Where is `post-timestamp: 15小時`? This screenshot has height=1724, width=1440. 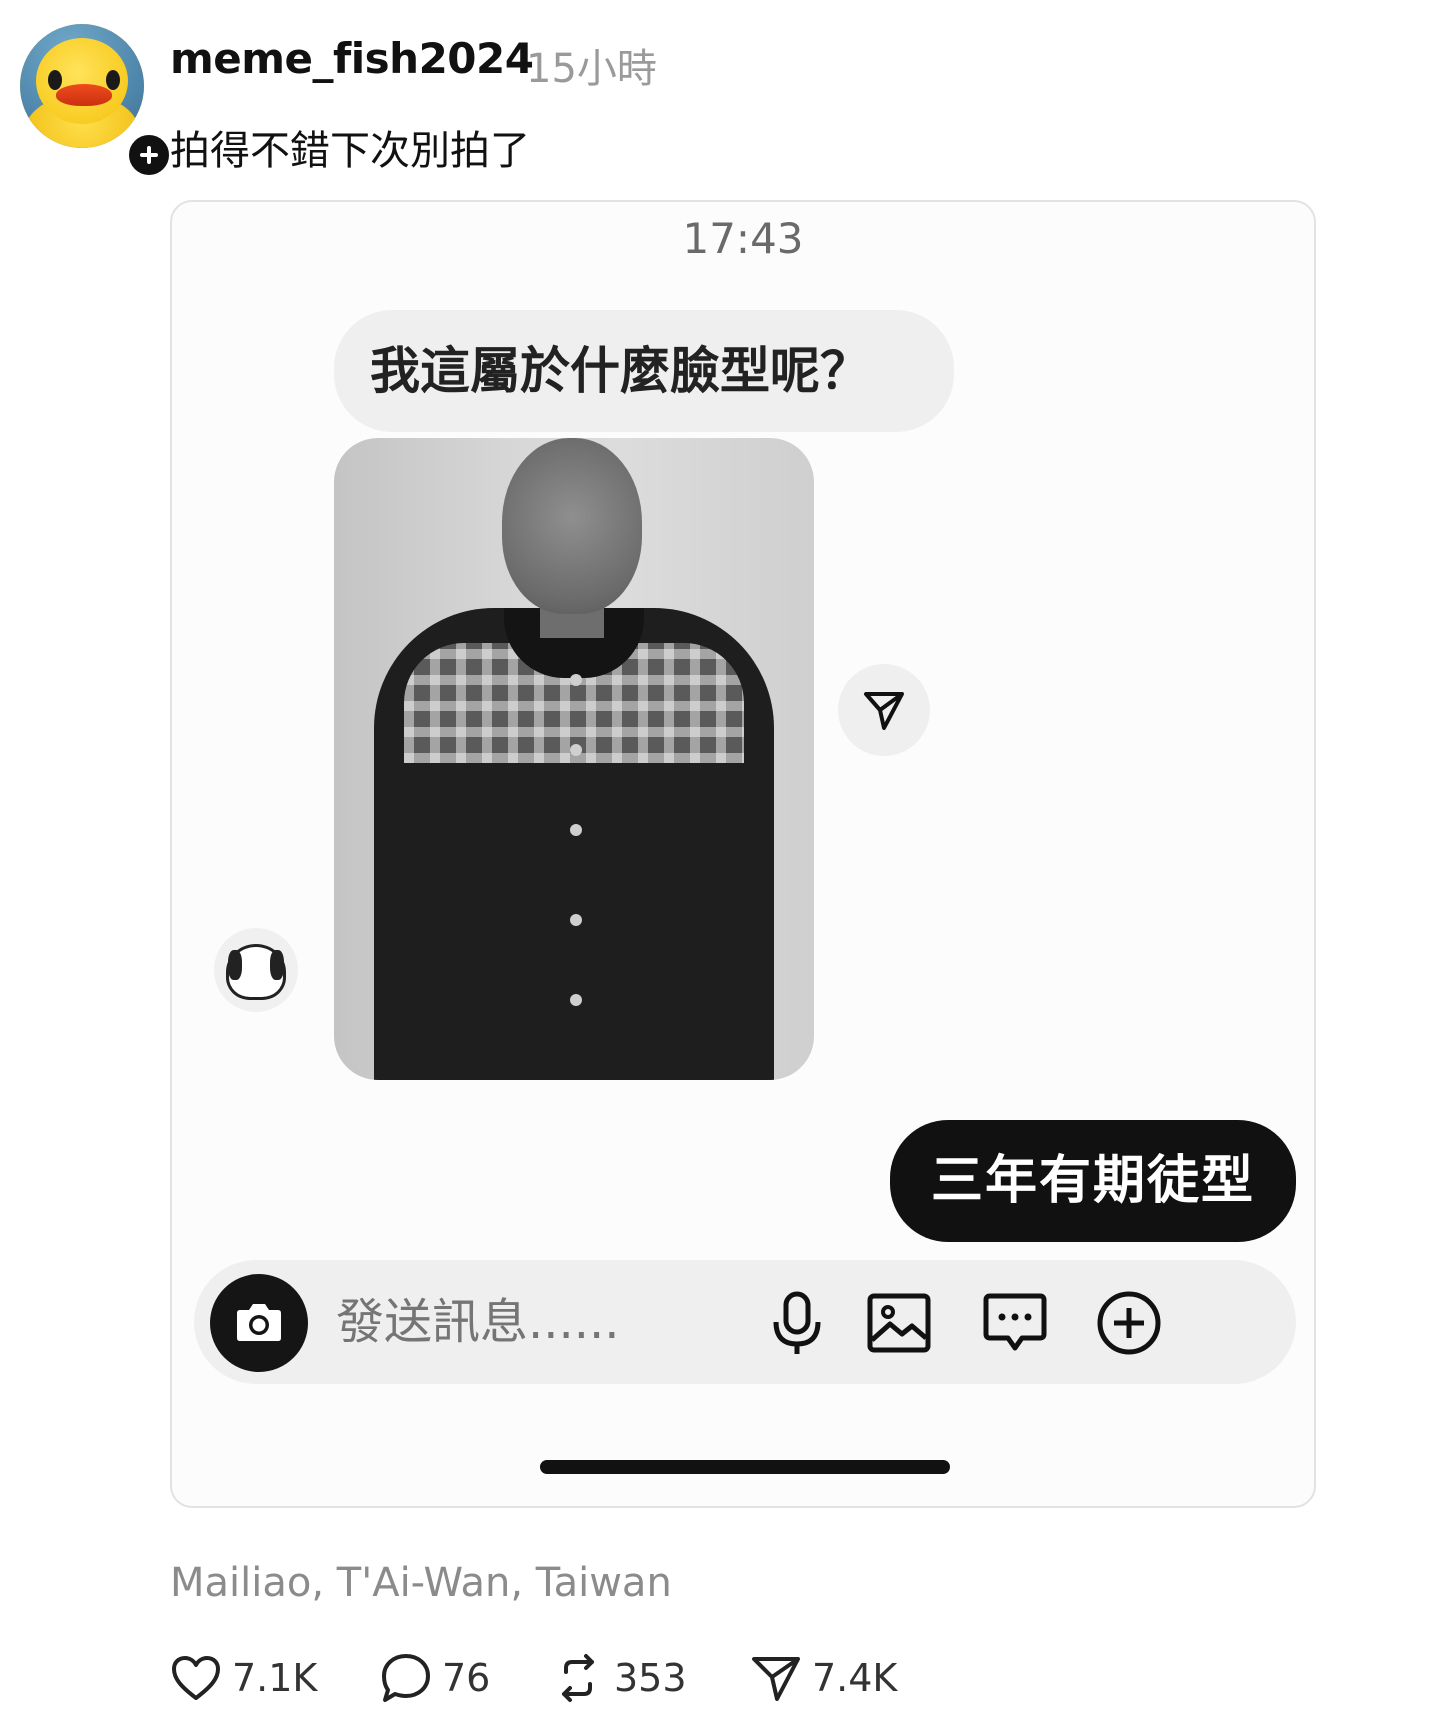 post-timestamp: 15小時 is located at coordinates (591, 69).